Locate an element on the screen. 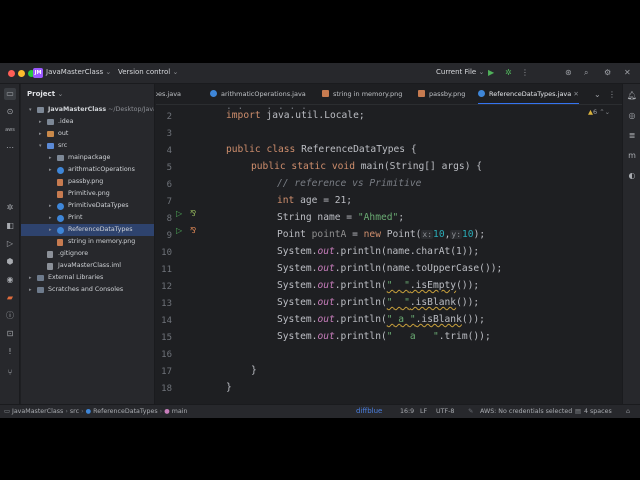 This screenshot has height=480, width=640. gradle-icon: ◎ is located at coordinates (632, 116).